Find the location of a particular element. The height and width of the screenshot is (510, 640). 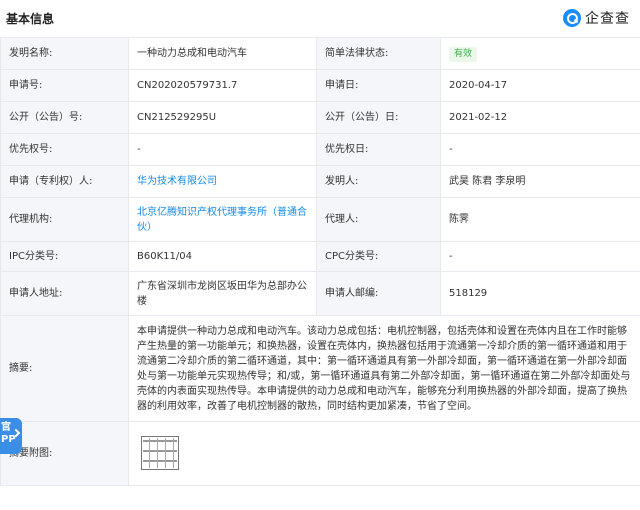

application-date-value: 2020-04-17 is located at coordinates (540, 85).